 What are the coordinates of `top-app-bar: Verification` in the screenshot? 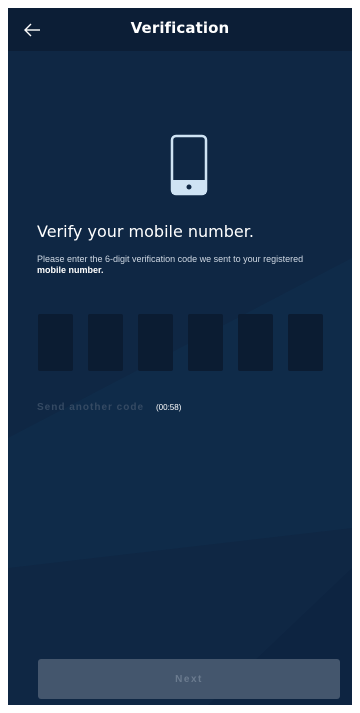 It's located at (180, 29).